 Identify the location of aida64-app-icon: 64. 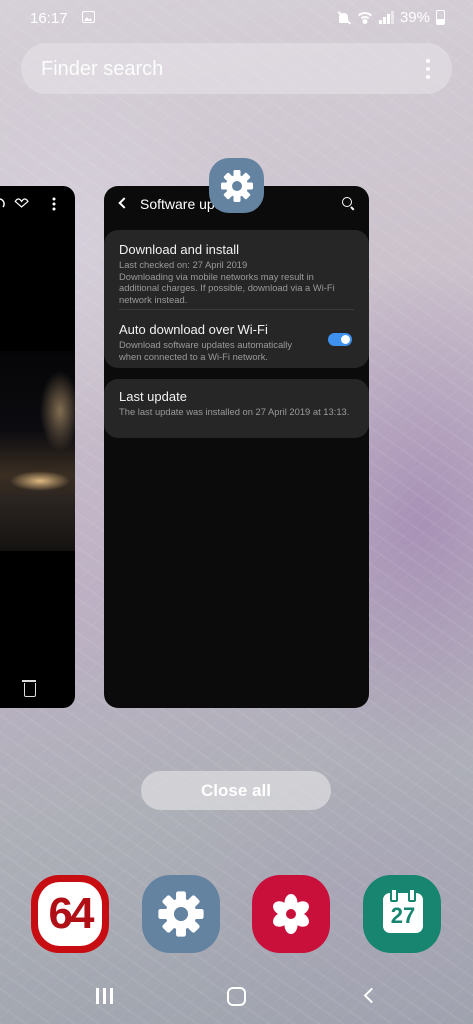
(70, 914).